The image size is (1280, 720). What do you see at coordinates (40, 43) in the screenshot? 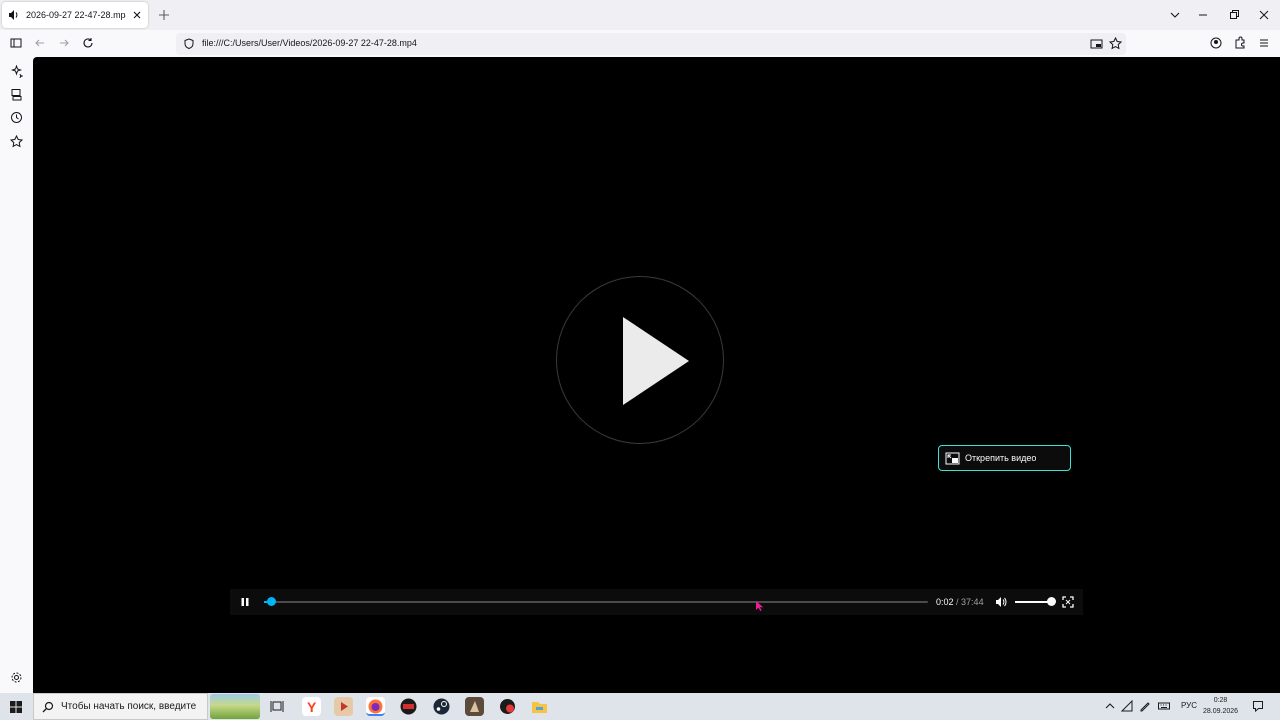
I see `back-icon` at bounding box center [40, 43].